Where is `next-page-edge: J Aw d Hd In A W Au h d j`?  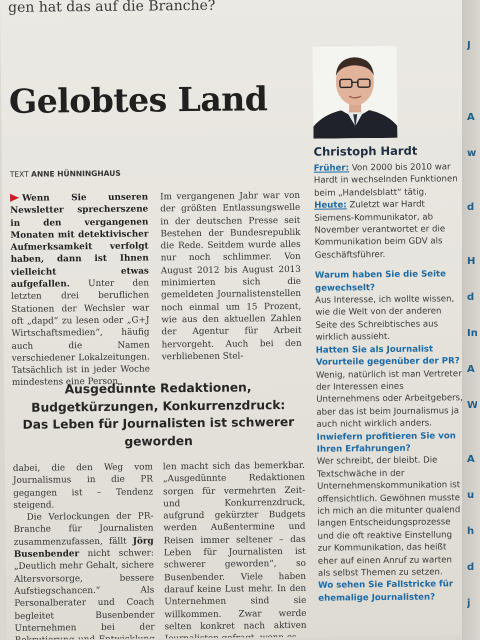
next-page-edge: J Aw d Hd In A W Au h d j is located at coordinates (471, 320).